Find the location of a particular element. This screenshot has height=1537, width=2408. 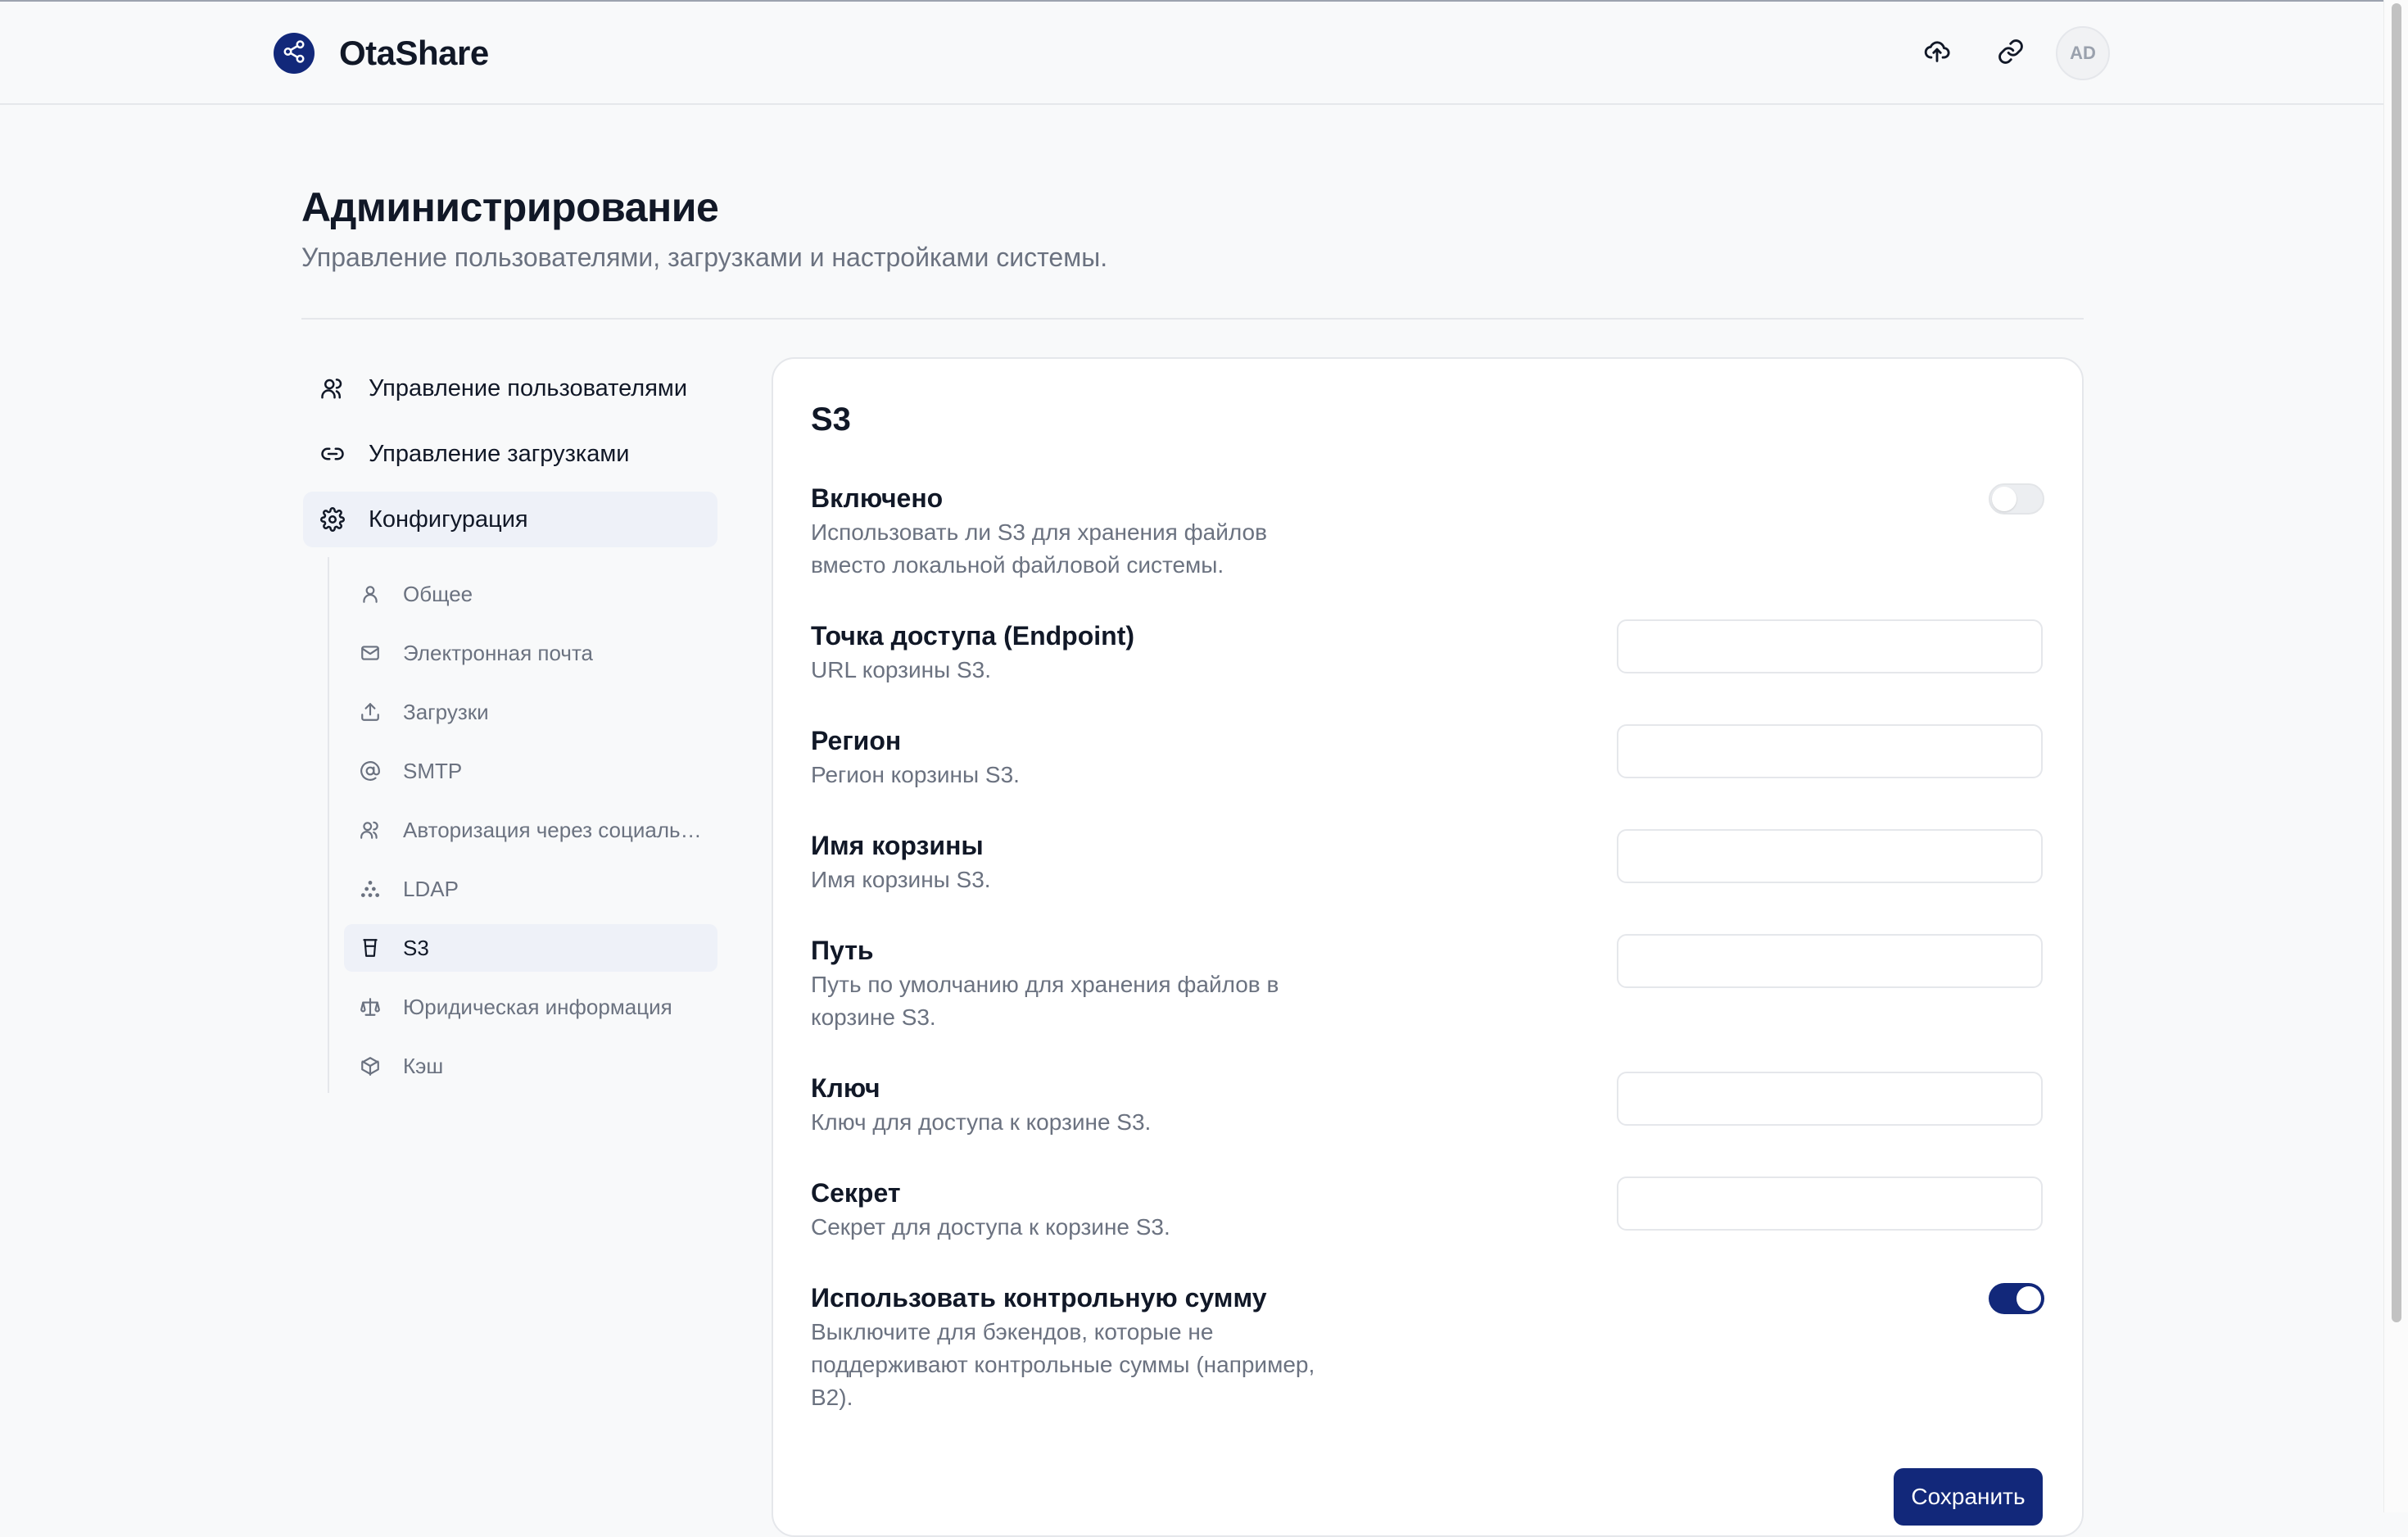

bucket-icon is located at coordinates (370, 947).